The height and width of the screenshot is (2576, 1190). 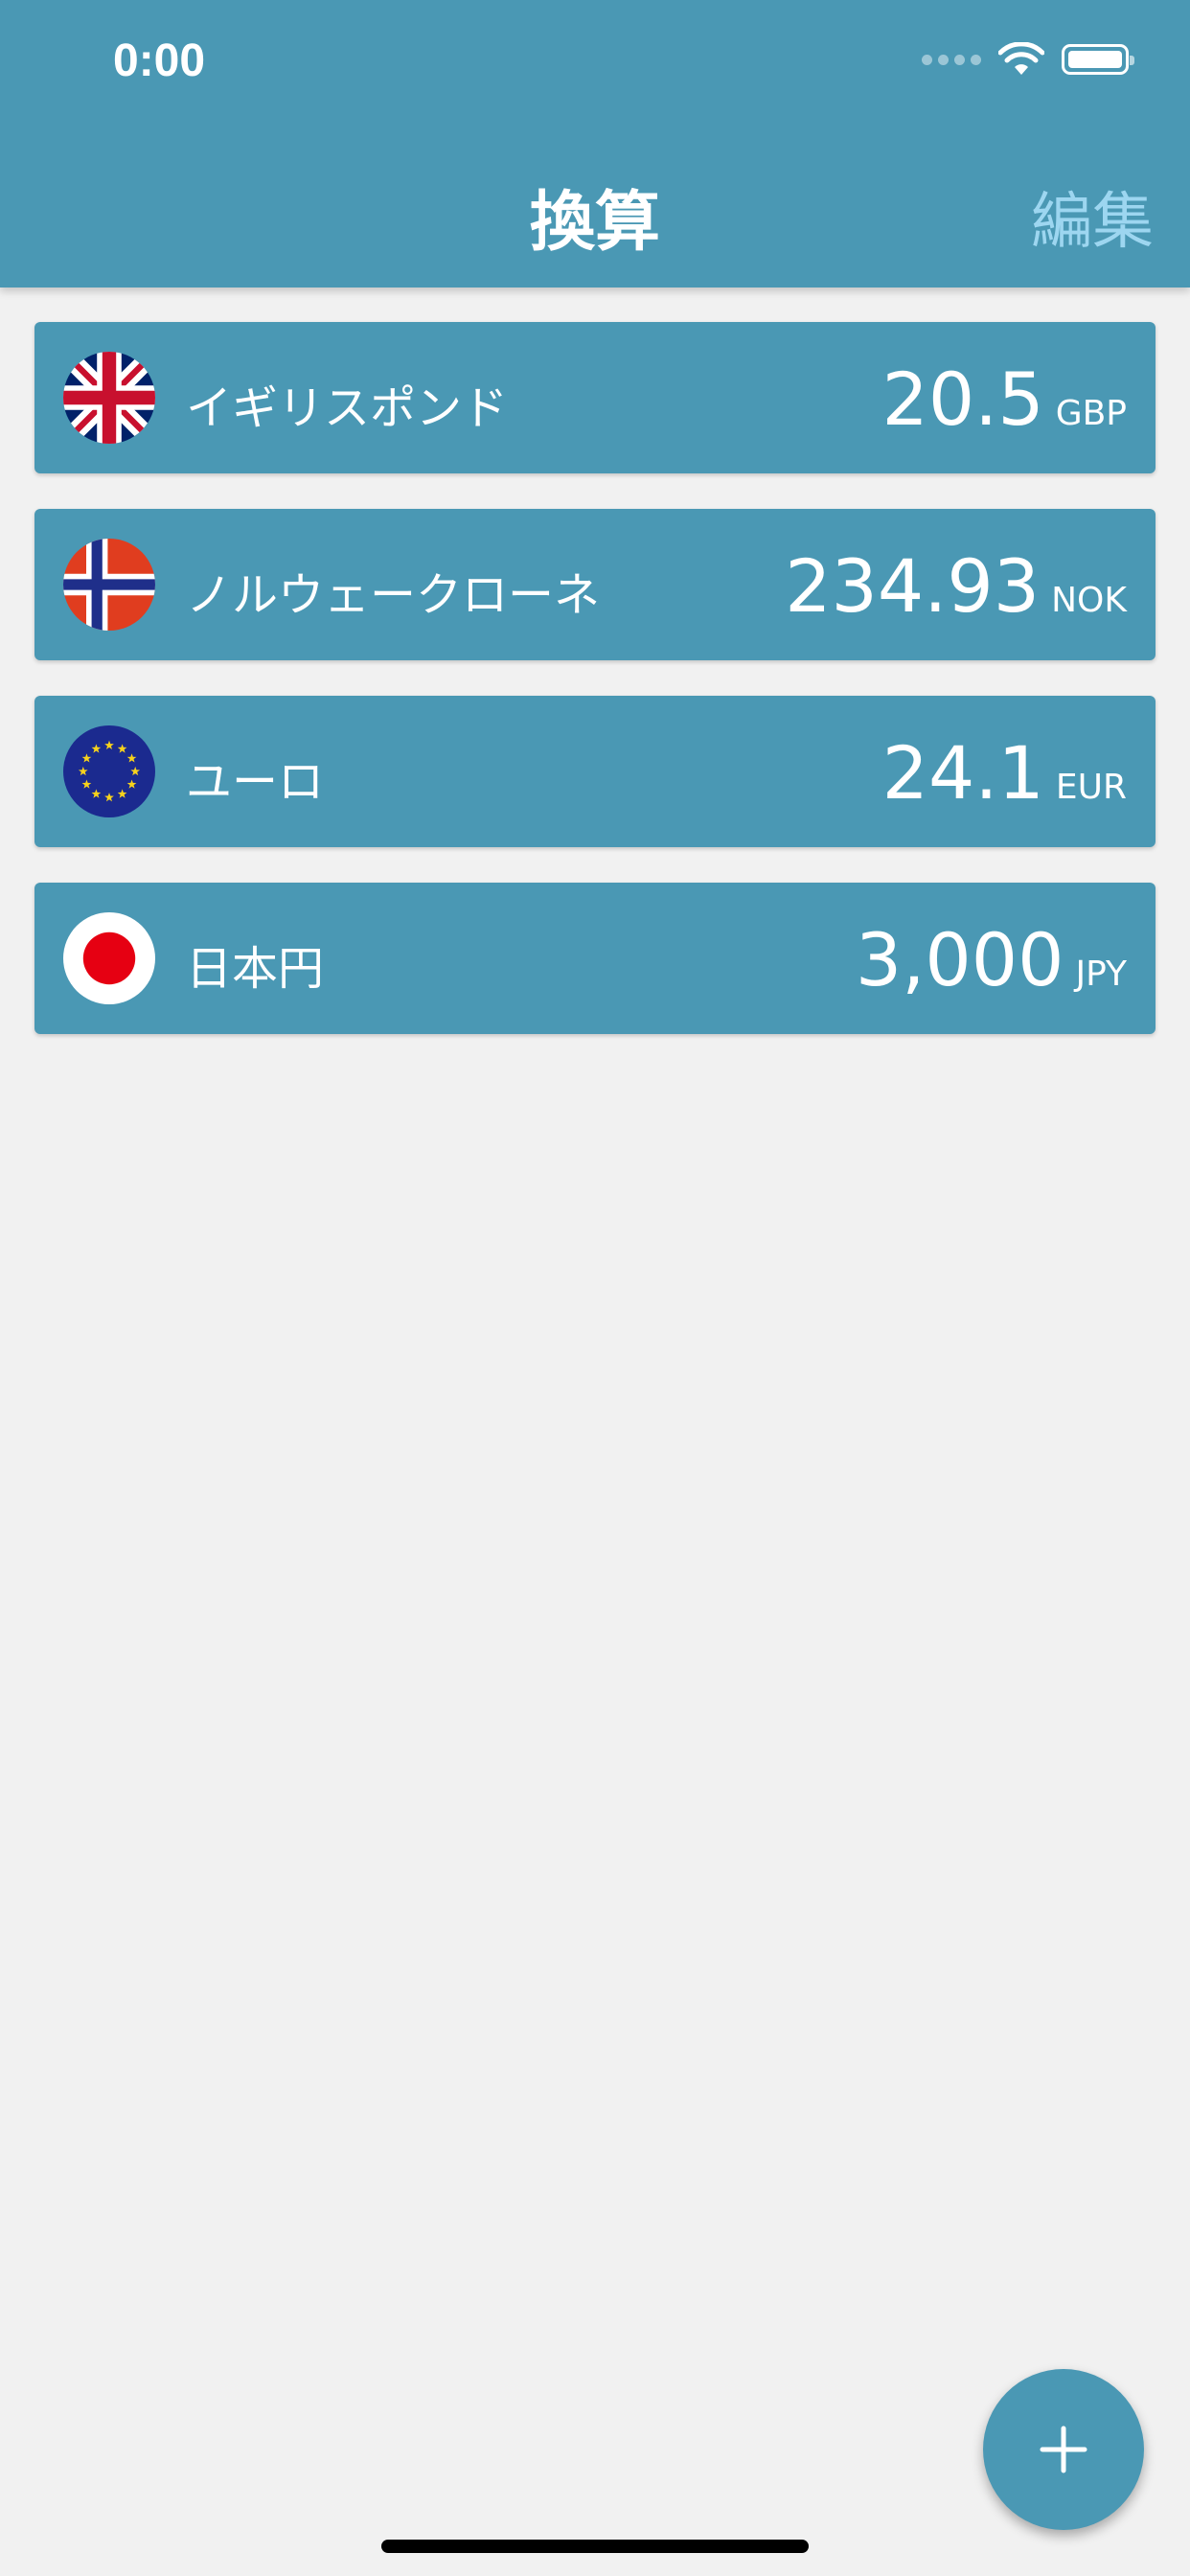 I want to click on currency-amount: 234.93 NOK, so click(x=956, y=586).